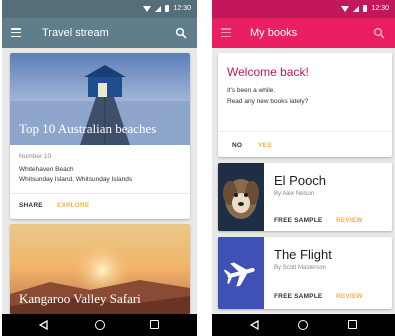  I want to click on airplane-icon, so click(241, 273).